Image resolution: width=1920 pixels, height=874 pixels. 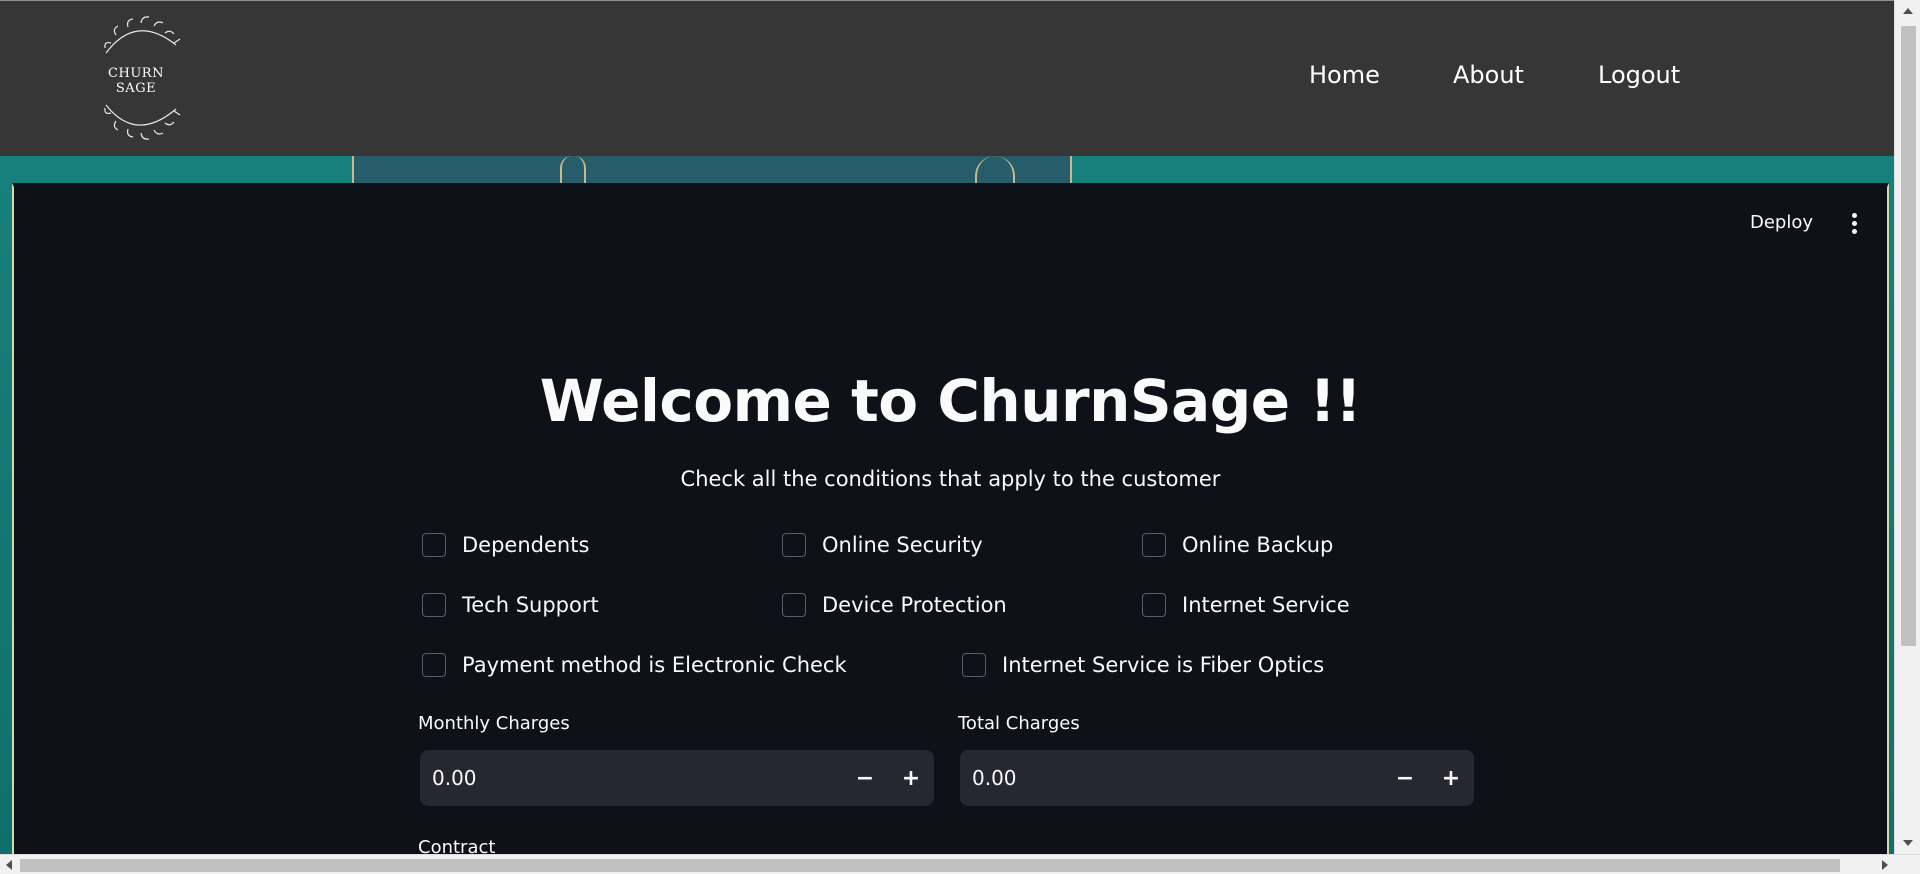 I want to click on monthly-charges-label: Monthly Charges, so click(x=494, y=723).